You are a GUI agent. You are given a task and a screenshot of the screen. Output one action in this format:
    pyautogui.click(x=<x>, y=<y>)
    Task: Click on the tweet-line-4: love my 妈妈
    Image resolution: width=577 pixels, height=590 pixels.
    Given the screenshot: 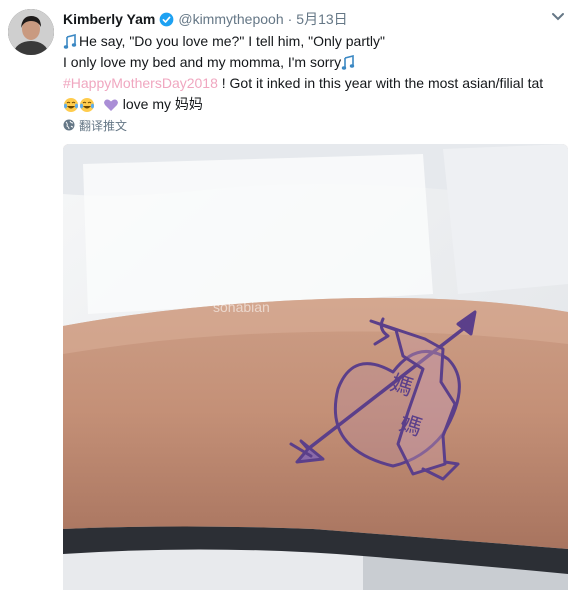 What is the action you would take?
    pyautogui.click(x=315, y=104)
    